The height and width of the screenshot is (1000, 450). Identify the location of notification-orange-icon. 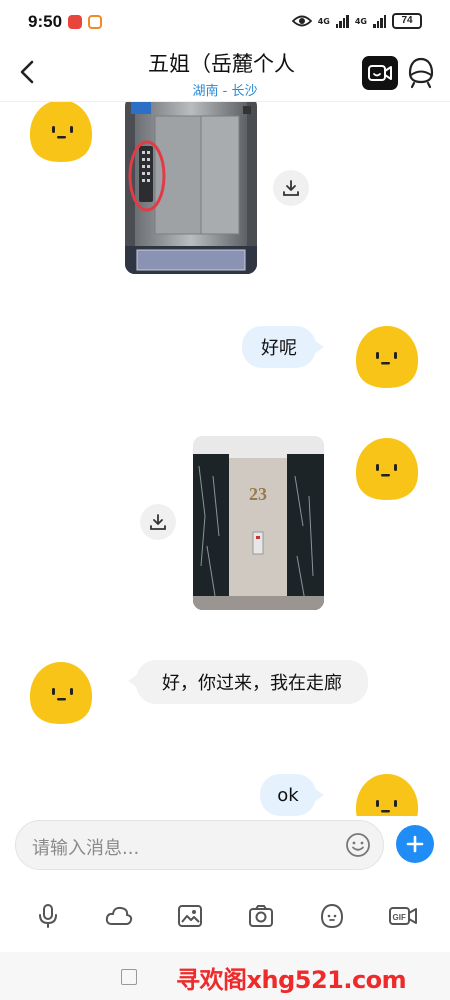
(95, 22).